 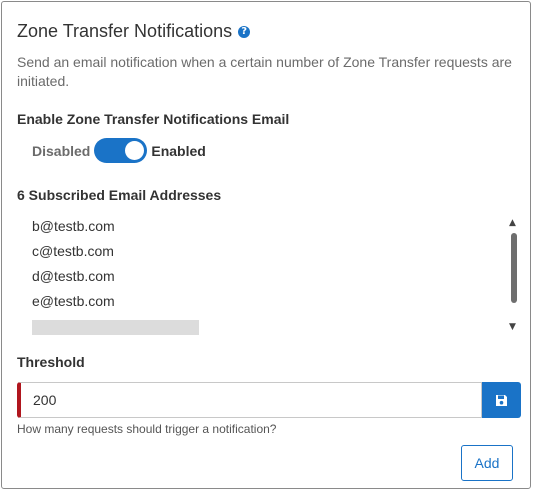 What do you see at coordinates (178, 150) in the screenshot?
I see `toggle-on-label: Enabled` at bounding box center [178, 150].